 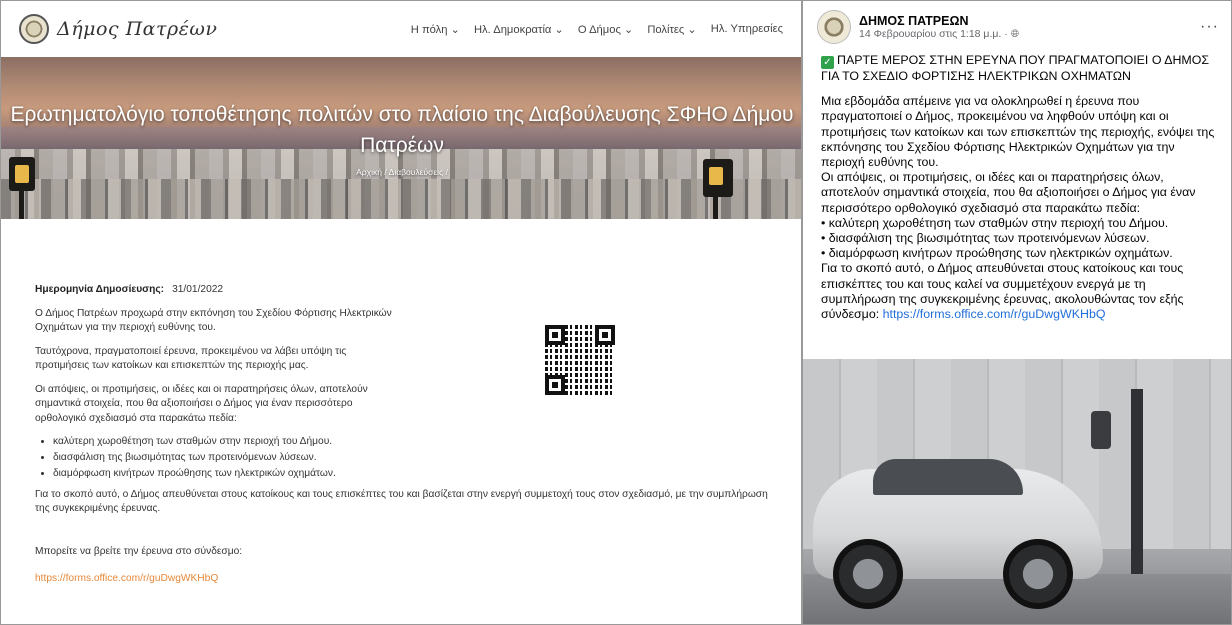 I want to click on nav-item-citizens: Πολίτες ⌄, so click(x=671, y=29).